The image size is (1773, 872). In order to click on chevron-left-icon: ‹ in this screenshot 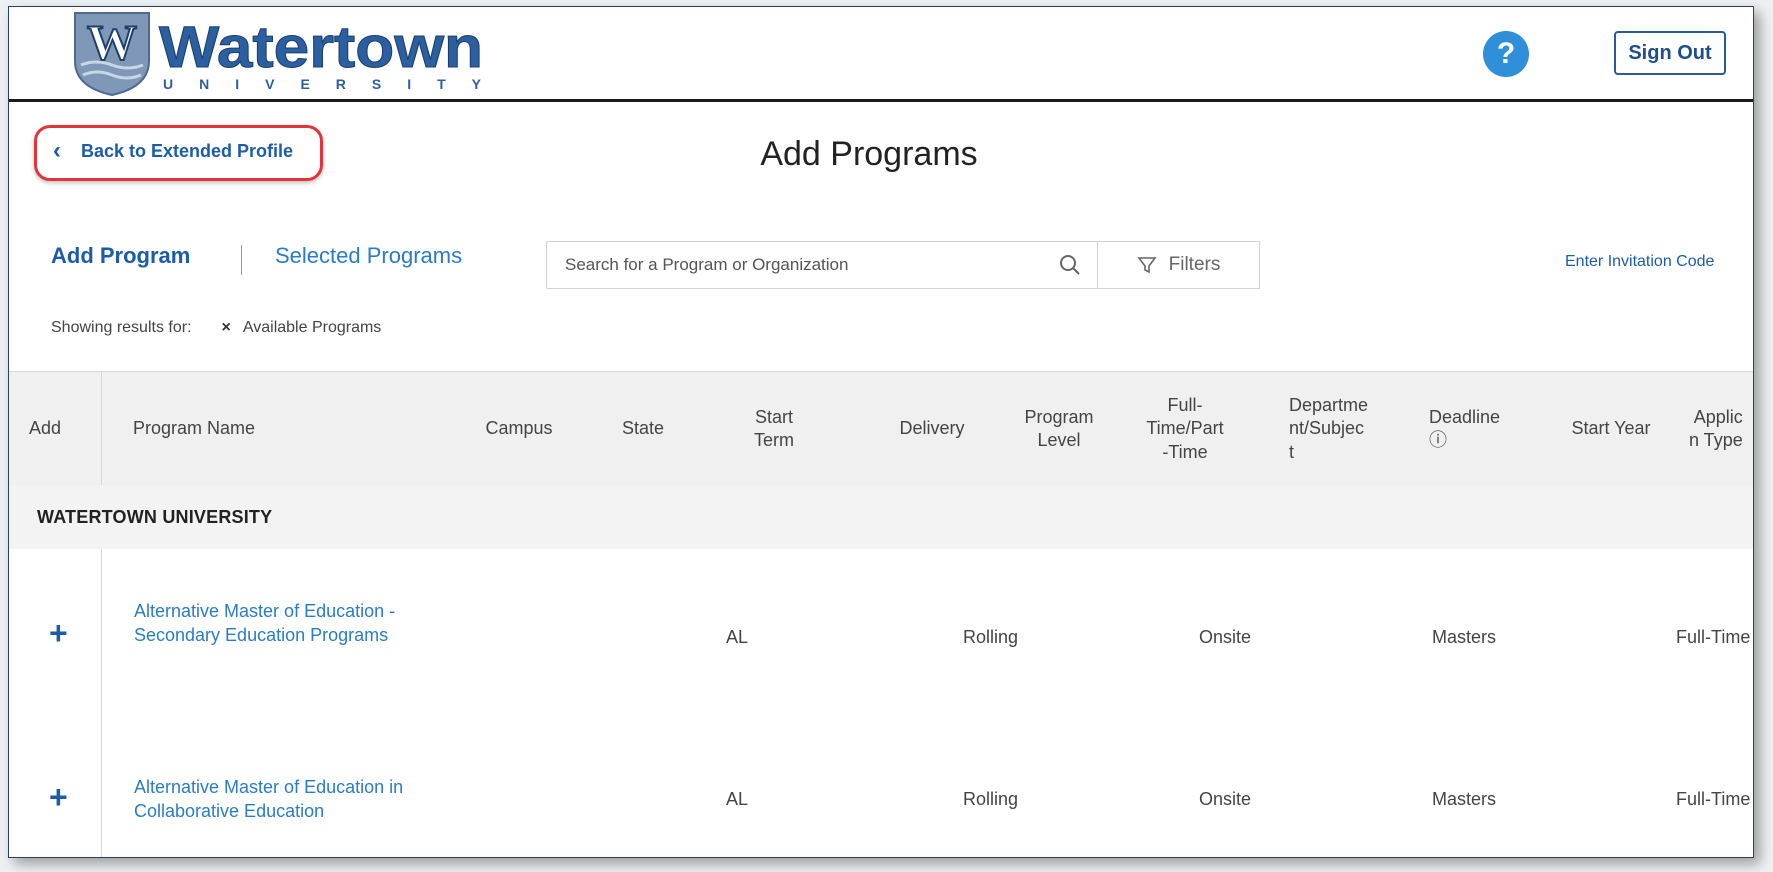, I will do `click(57, 150)`.